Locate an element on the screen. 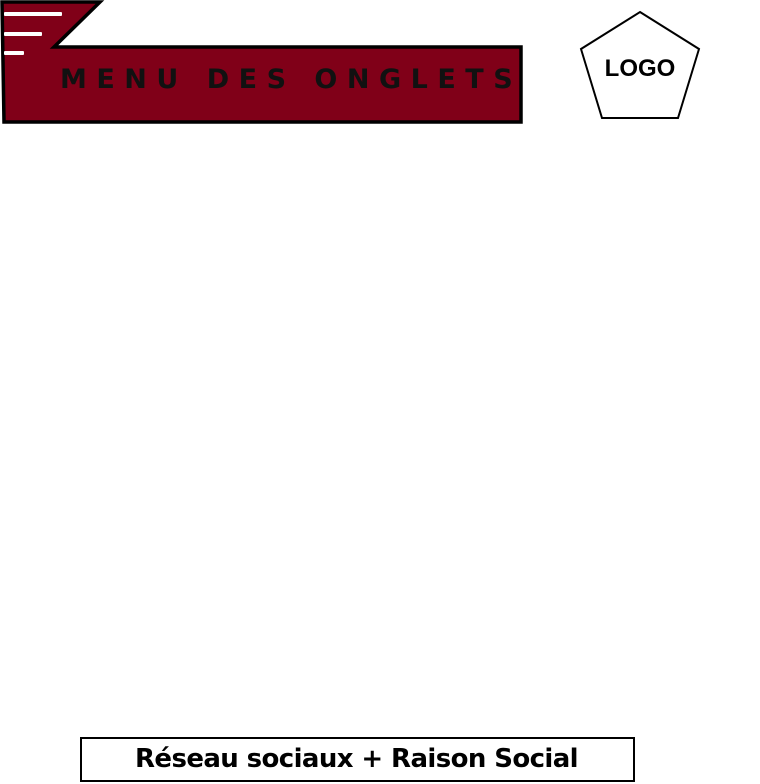 This screenshot has height=784, width=760. footer-text: Réseau sociaux + Raison Social is located at coordinates (357, 759).